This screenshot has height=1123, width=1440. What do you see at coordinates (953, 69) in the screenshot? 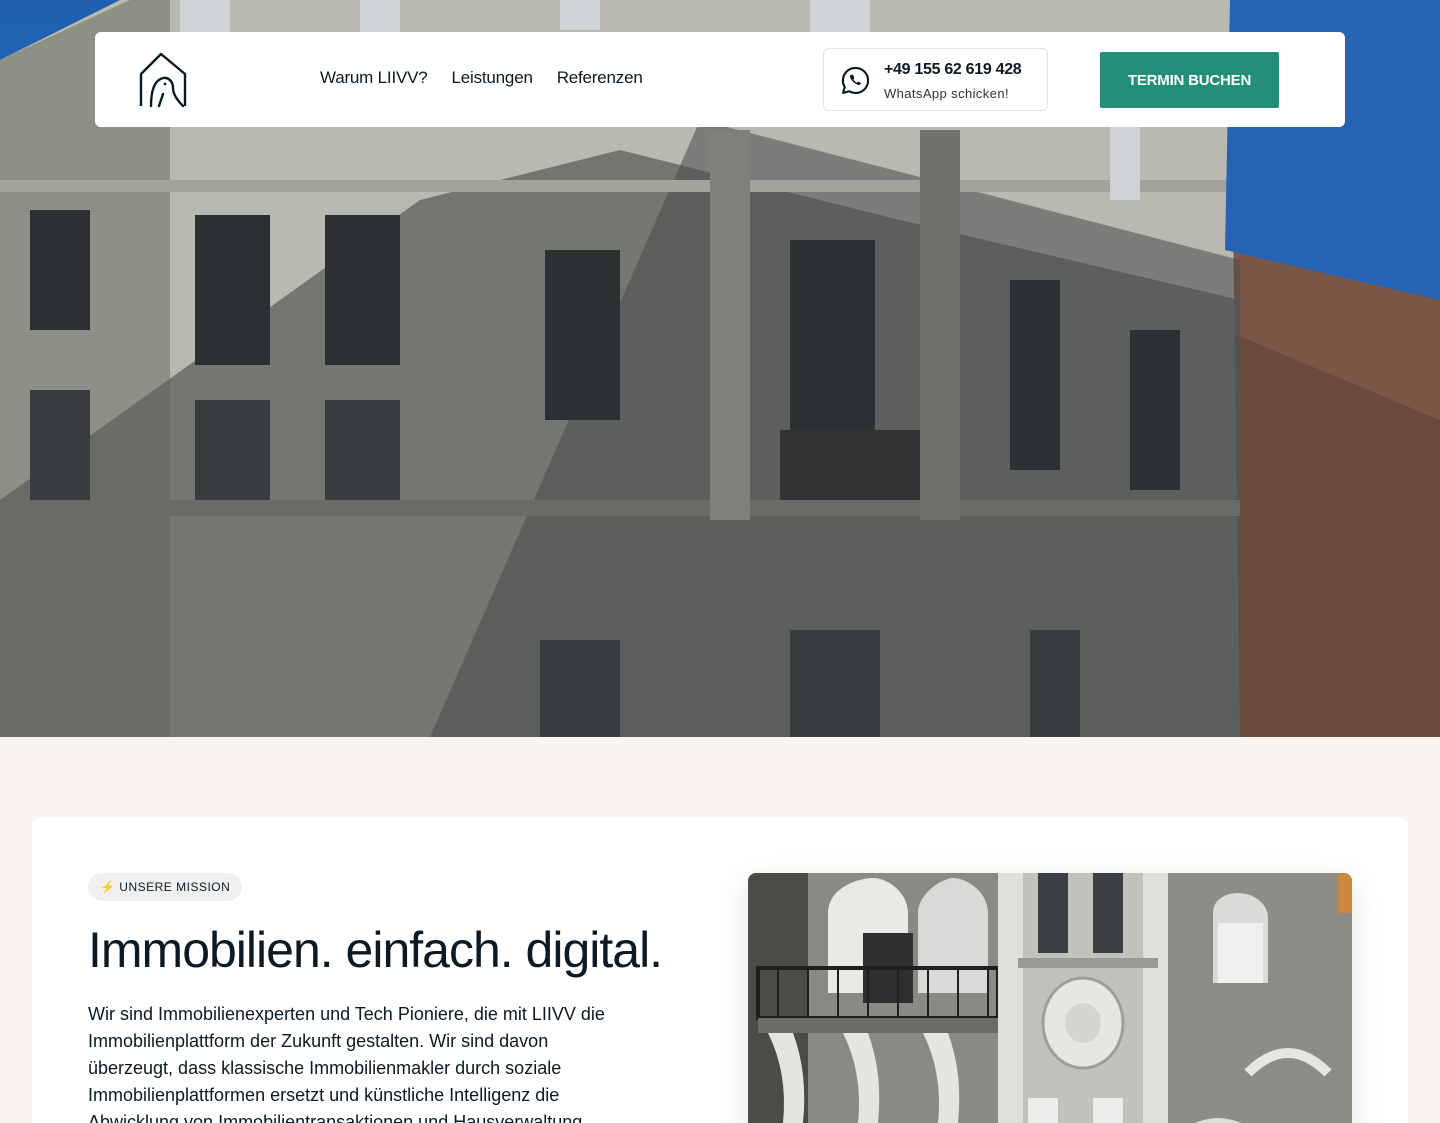
I see `whatsapp-phone-number: +49 155 62 619 428` at bounding box center [953, 69].